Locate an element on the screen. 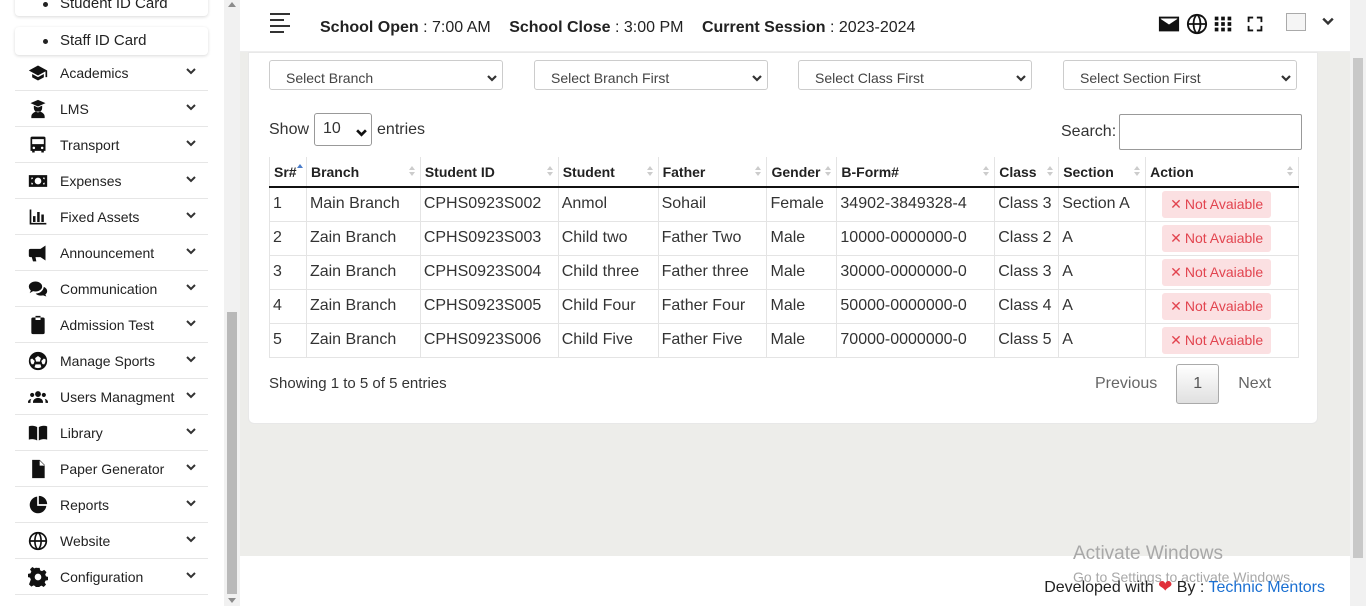 The image size is (1366, 606). sidebar-item-website: Website is located at coordinates (111, 541).